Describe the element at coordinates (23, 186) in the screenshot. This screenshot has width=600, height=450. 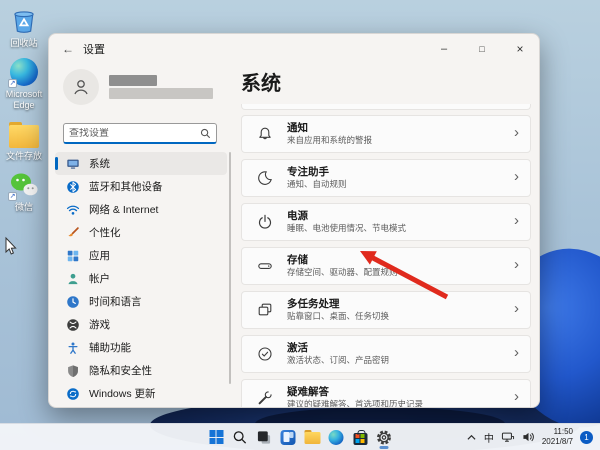
I see `wechat-icon: ↗` at that location.